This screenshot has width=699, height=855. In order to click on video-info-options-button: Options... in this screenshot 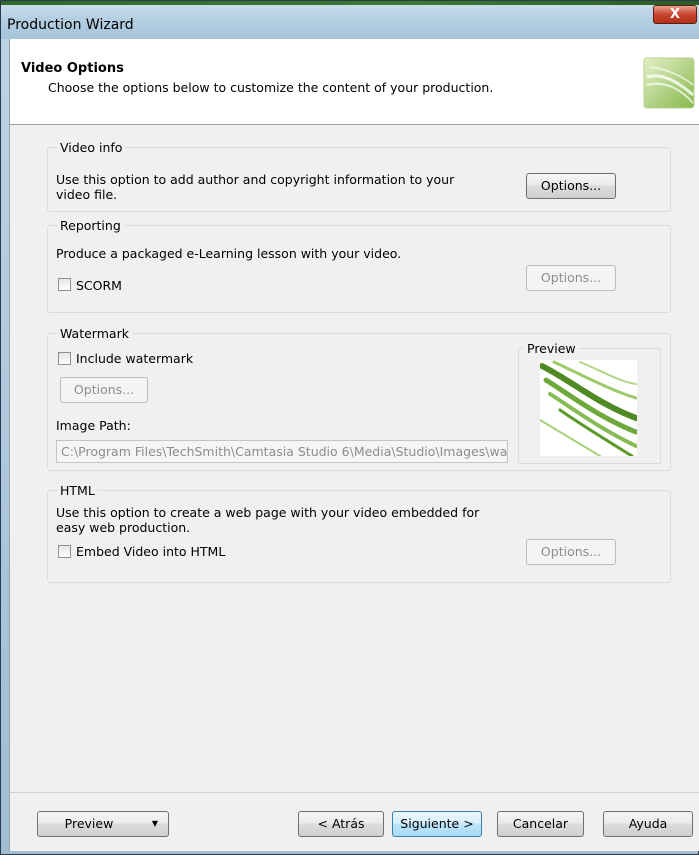, I will do `click(571, 186)`.